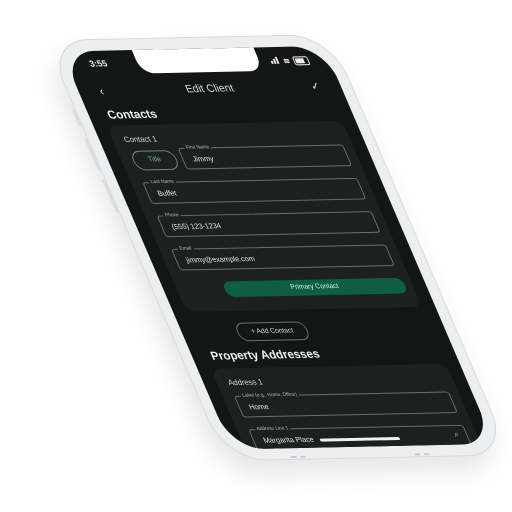 The height and width of the screenshot is (512, 512). What do you see at coordinates (93, 155) in the screenshot?
I see `volume-up-button` at bounding box center [93, 155].